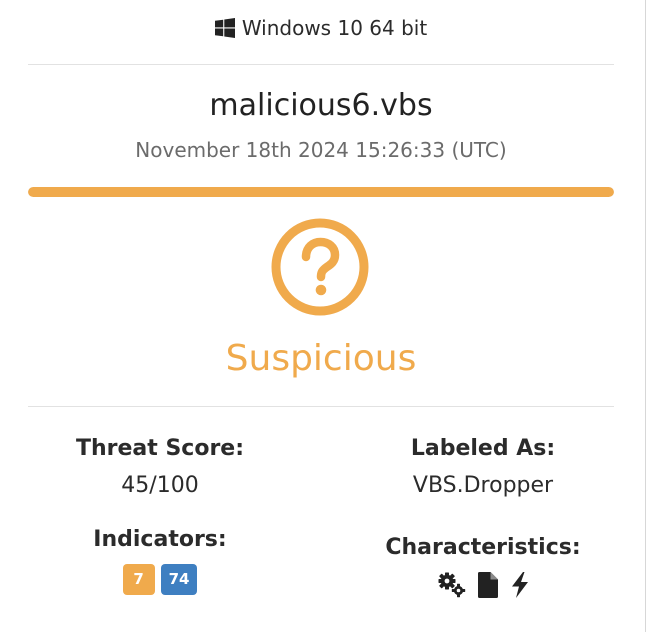 Image resolution: width=666 pixels, height=632 pixels. Describe the element at coordinates (451, 585) in the screenshot. I see `cogs-icon` at that location.